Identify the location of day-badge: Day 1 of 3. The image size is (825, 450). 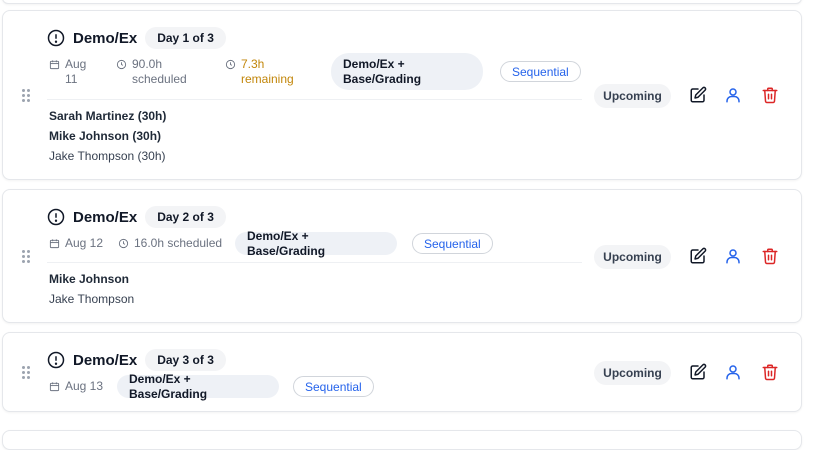
(185, 38).